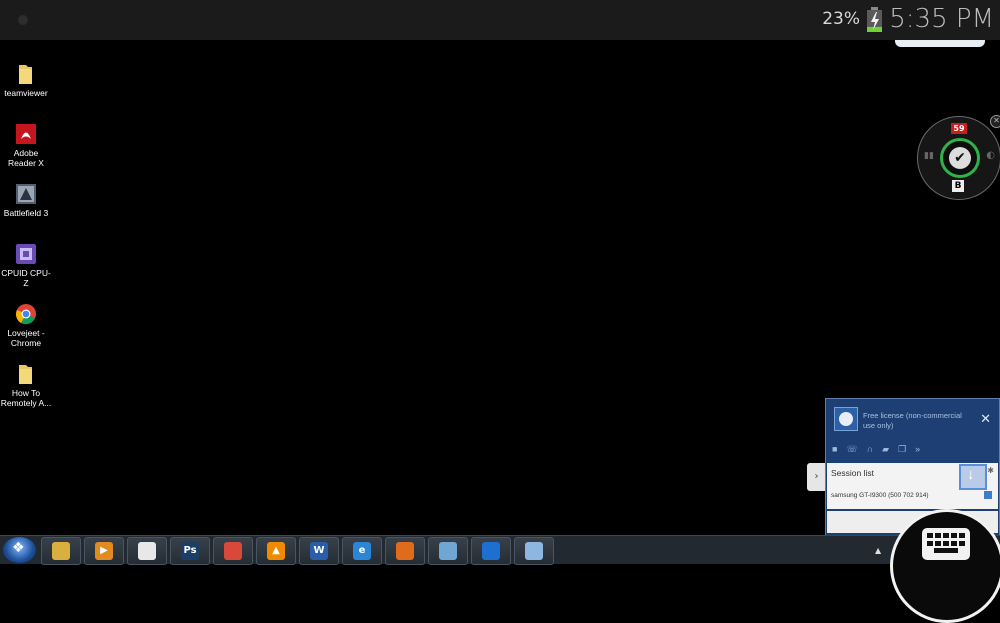  Describe the element at coordinates (26, 213) in the screenshot. I see `desktop-icon-label: Battlefield 3` at that location.